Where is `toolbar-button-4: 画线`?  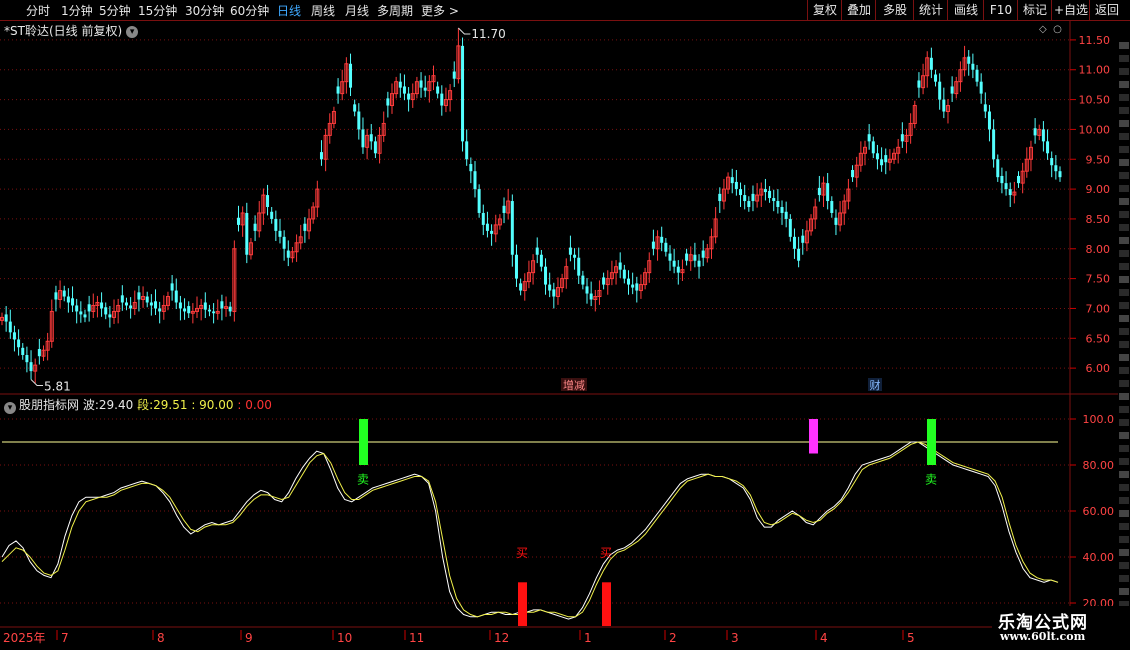
toolbar-button-4: 画线 is located at coordinates (965, 10).